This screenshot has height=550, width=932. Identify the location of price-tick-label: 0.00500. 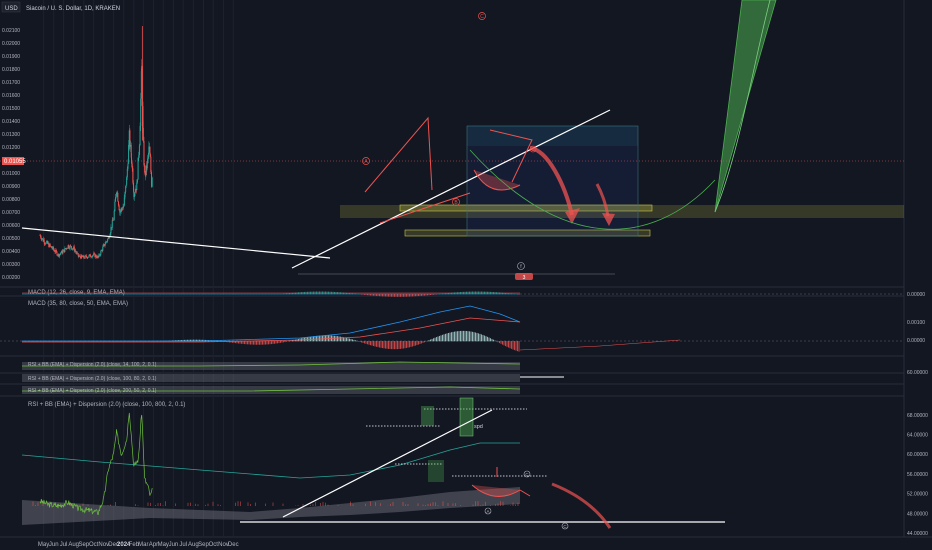
(11, 239).